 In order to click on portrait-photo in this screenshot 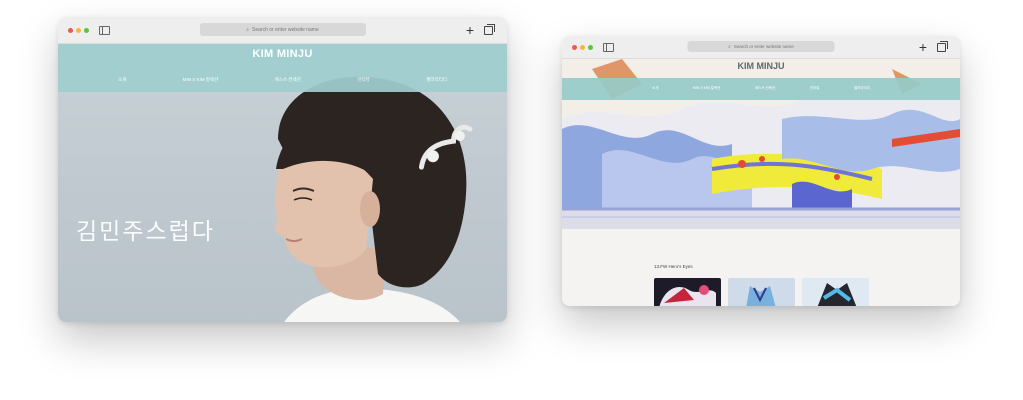, I will do `click(373, 199)`.